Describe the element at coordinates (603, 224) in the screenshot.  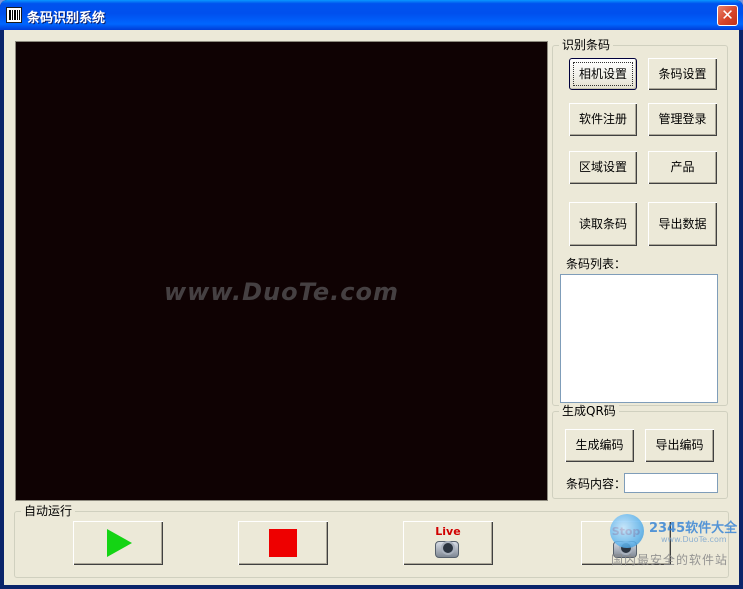
I see `read-barcode-button: 读取条码` at that location.